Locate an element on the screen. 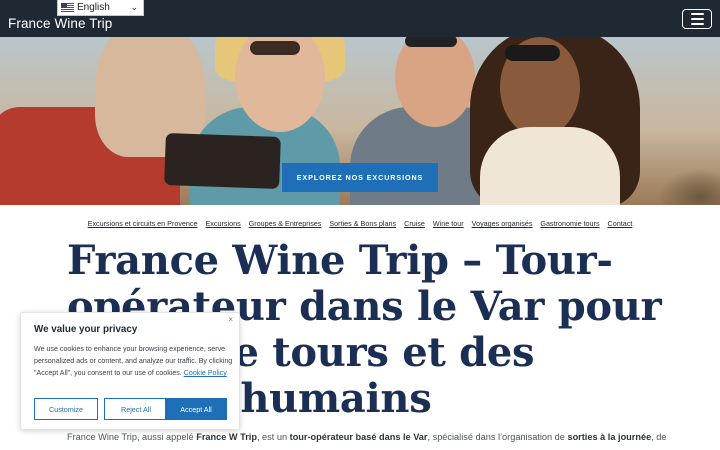 The height and width of the screenshot is (450, 720). cookie-title: We value your privacy is located at coordinates (86, 329).